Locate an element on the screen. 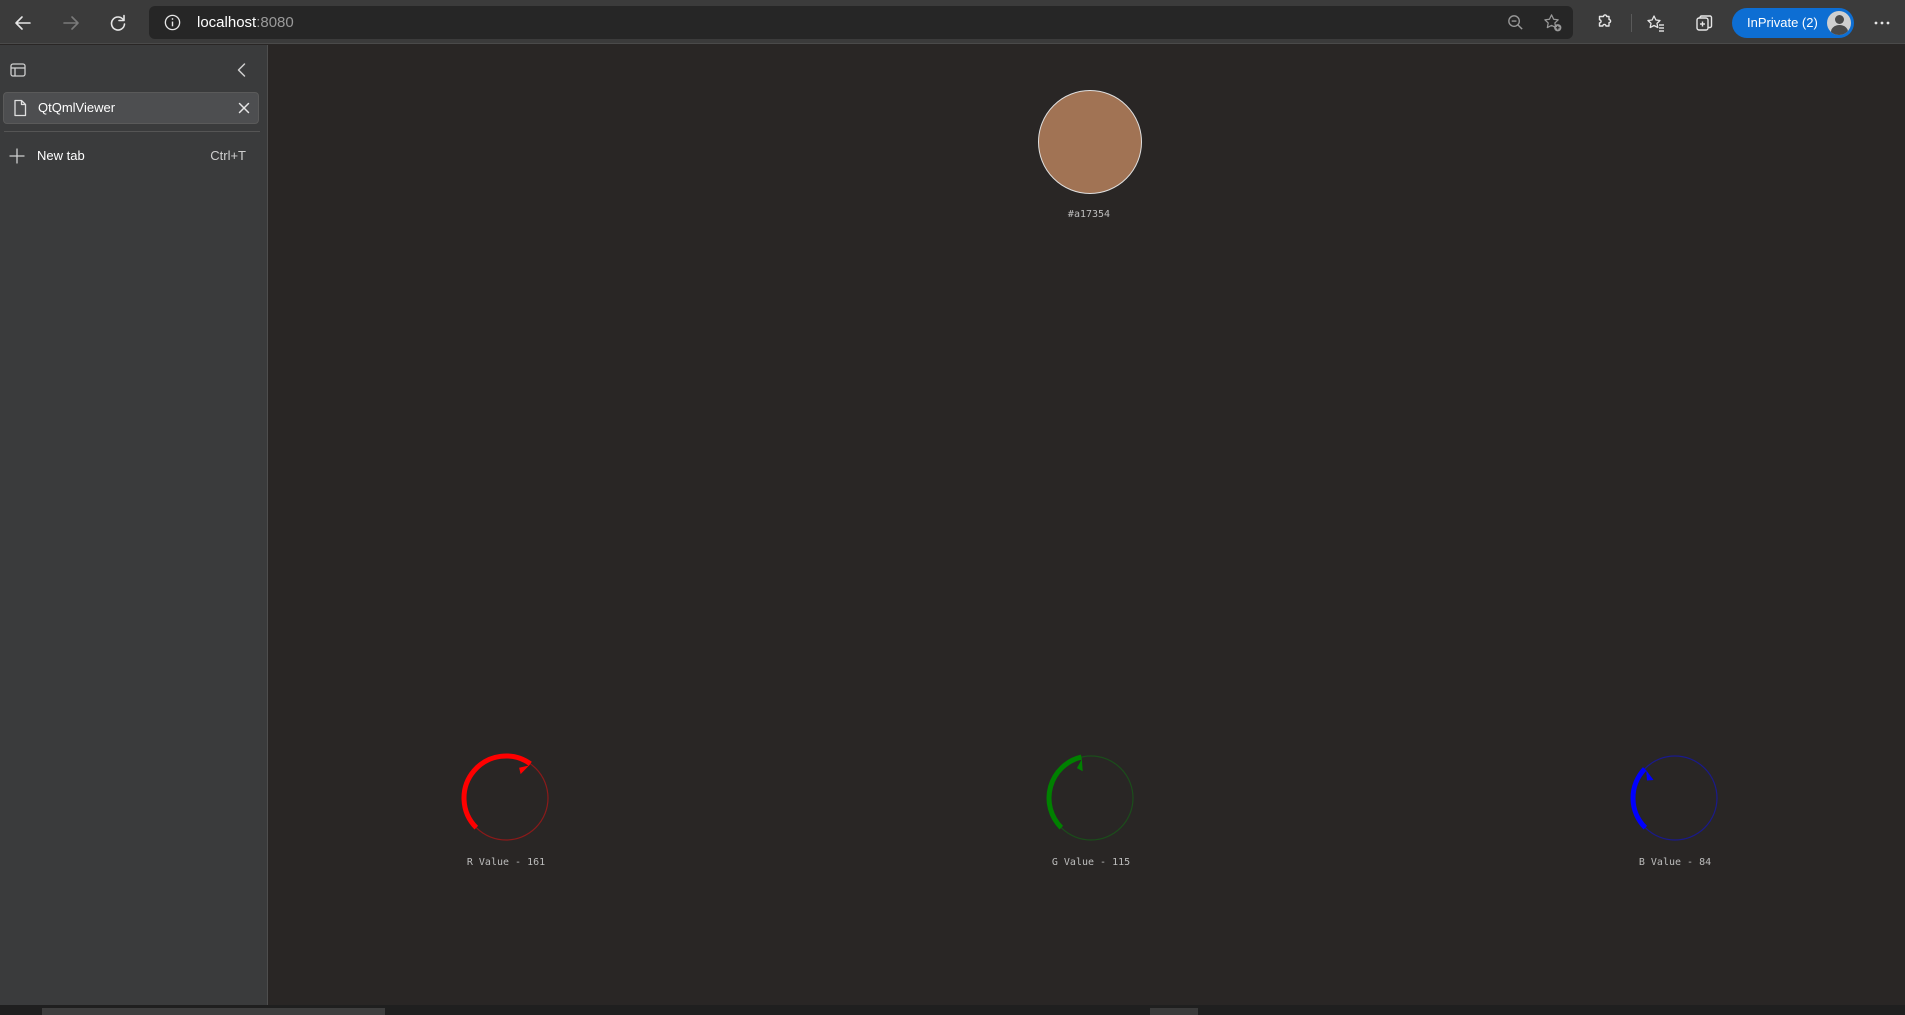  refresh-button is located at coordinates (118, 23).